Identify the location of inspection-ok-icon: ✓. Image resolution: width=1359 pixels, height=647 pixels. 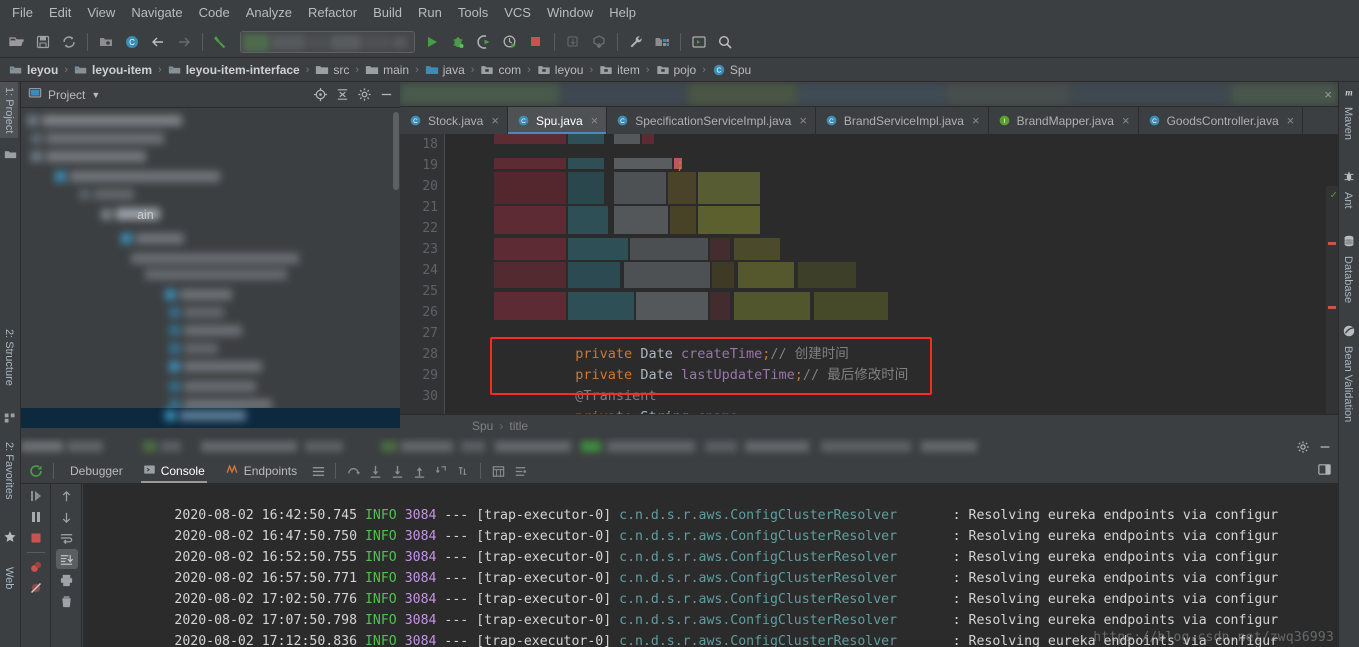
(1333, 194).